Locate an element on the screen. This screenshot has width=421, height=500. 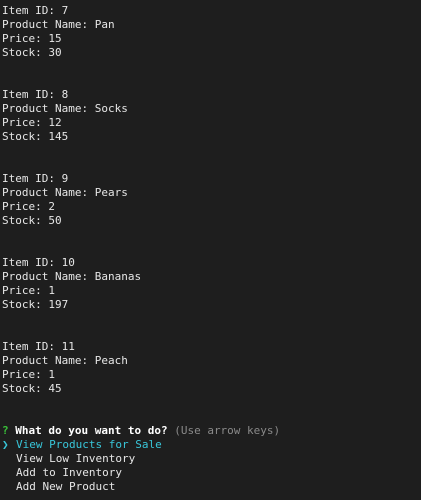
menu-option-label: View Low Inventory is located at coordinates (76, 458).